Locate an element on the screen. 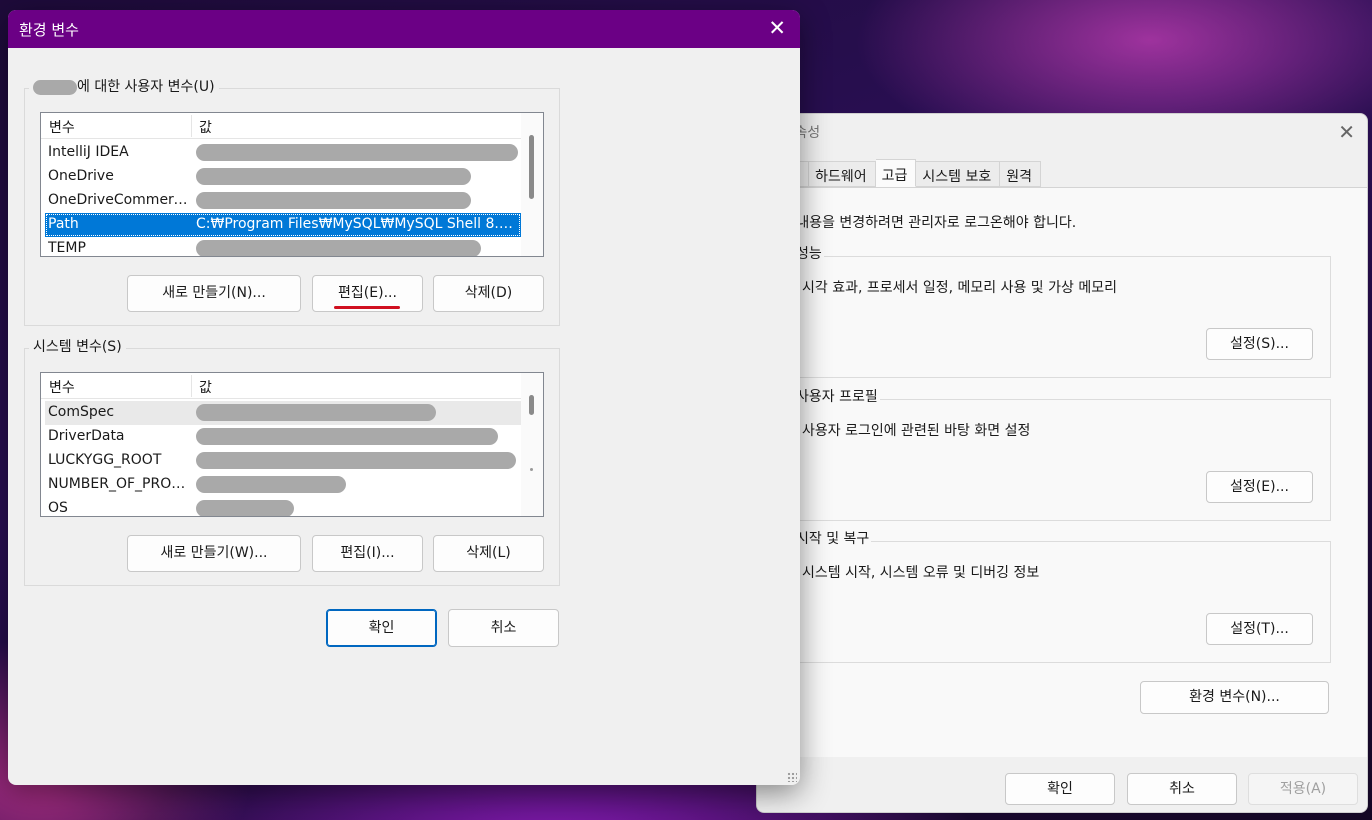  list-item: DriverData is located at coordinates (283, 437).